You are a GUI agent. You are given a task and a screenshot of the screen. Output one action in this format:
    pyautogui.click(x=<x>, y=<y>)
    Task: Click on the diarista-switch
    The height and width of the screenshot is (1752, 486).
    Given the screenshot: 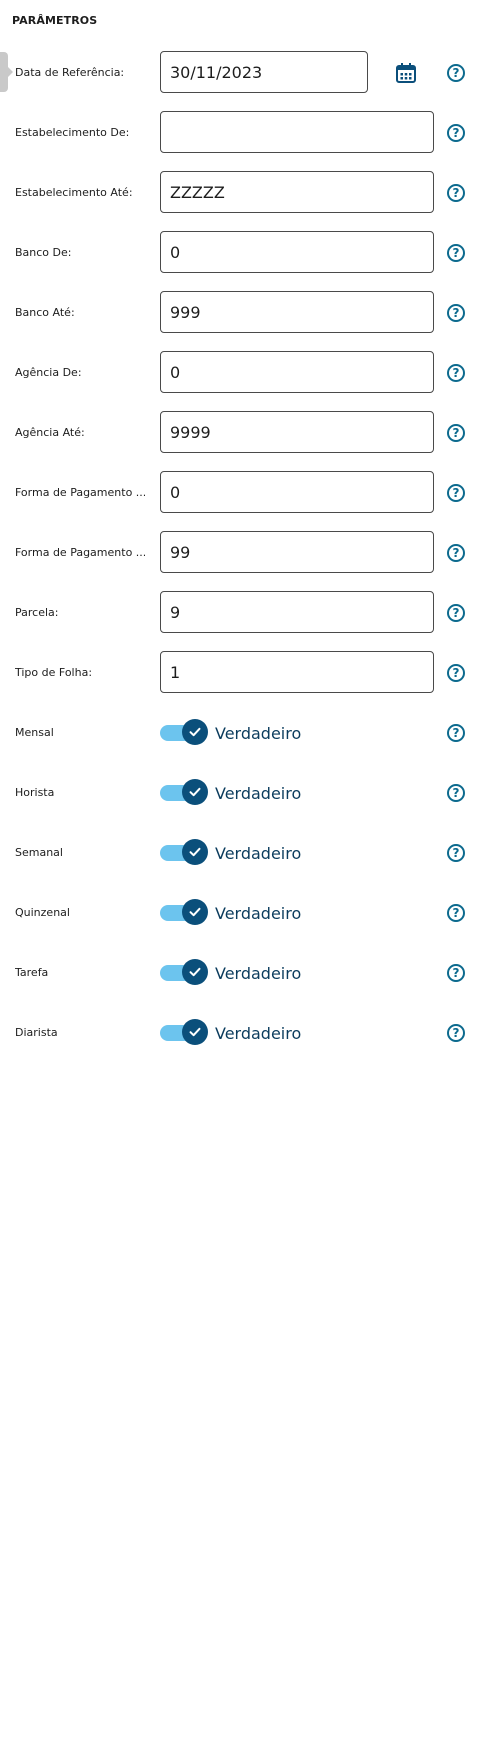 What is the action you would take?
    pyautogui.click(x=184, y=1032)
    